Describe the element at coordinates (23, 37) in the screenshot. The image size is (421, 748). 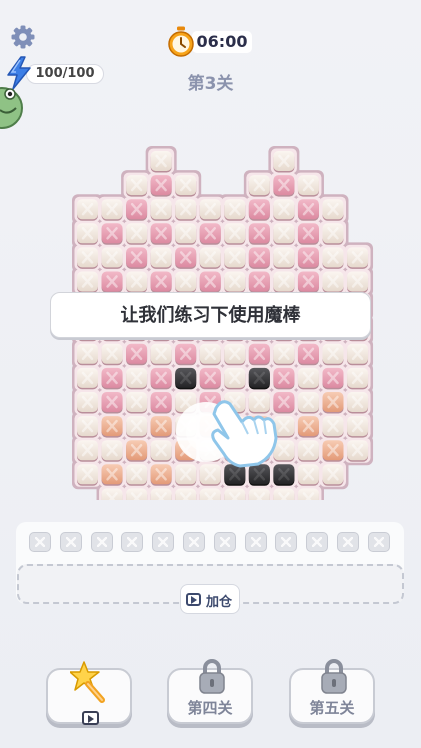
I see `settings-button` at that location.